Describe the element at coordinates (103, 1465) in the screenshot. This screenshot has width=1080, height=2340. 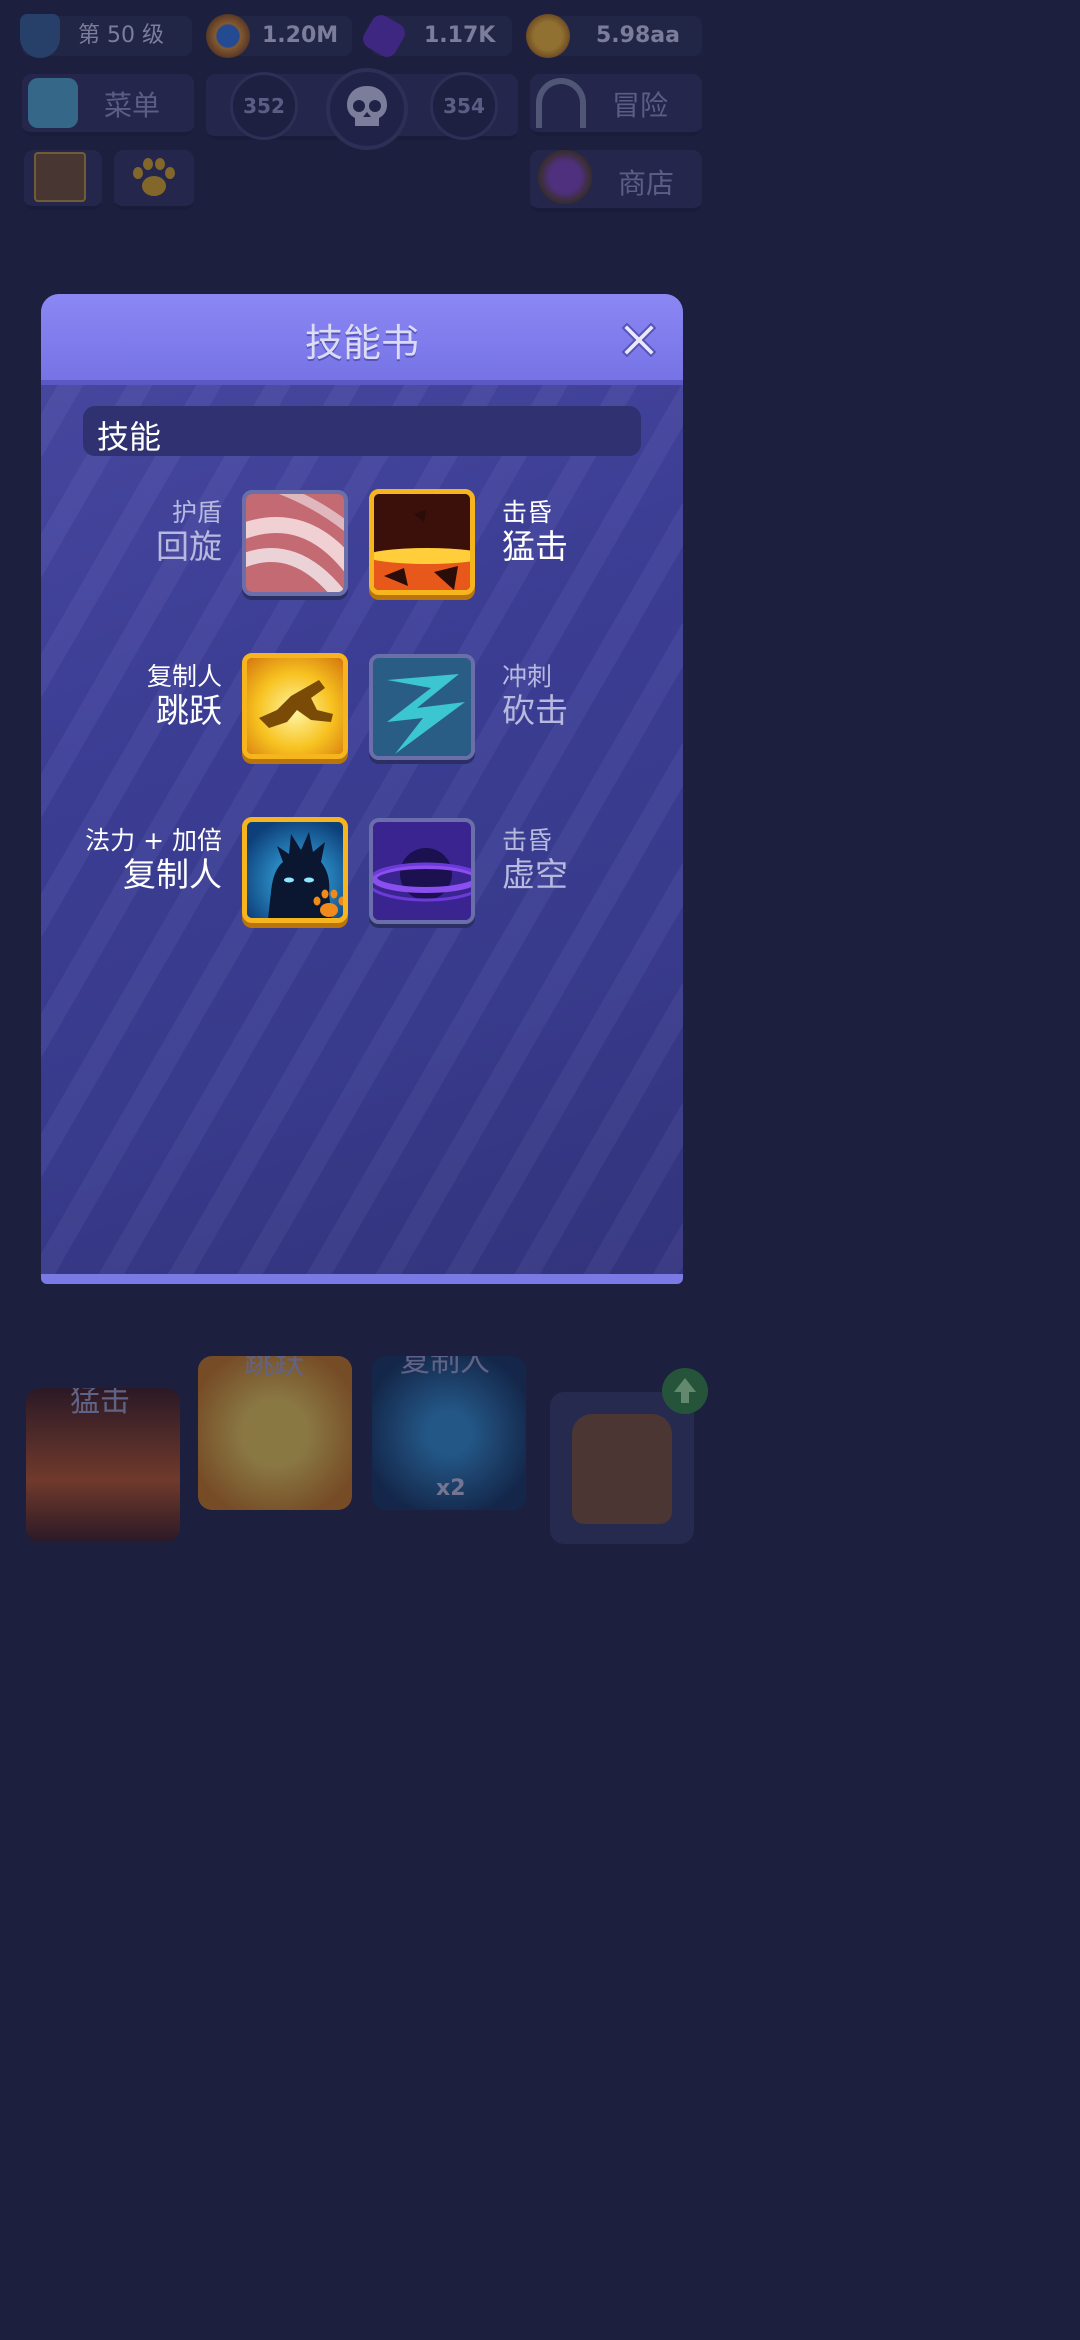
I see `skill-slot-1: 猛击` at that location.